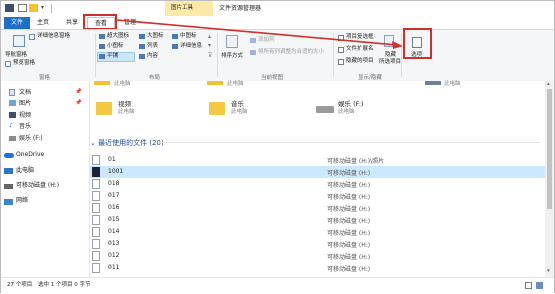 The width and height of the screenshot is (555, 294). I want to click on file-name: 011, so click(114, 267).